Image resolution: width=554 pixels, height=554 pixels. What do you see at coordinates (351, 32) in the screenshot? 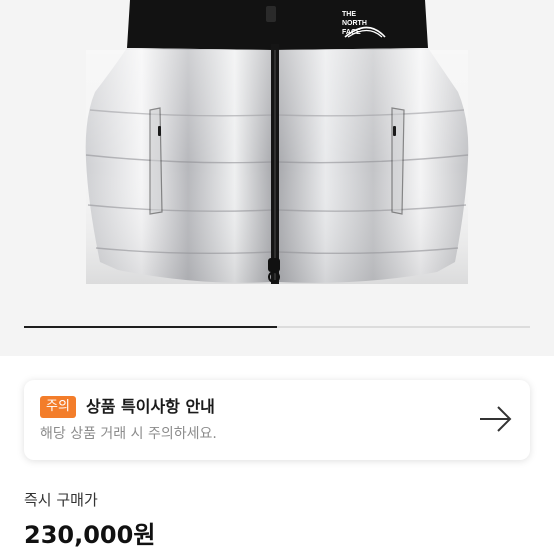
I see `logo-text-3: FACE` at bounding box center [351, 32].